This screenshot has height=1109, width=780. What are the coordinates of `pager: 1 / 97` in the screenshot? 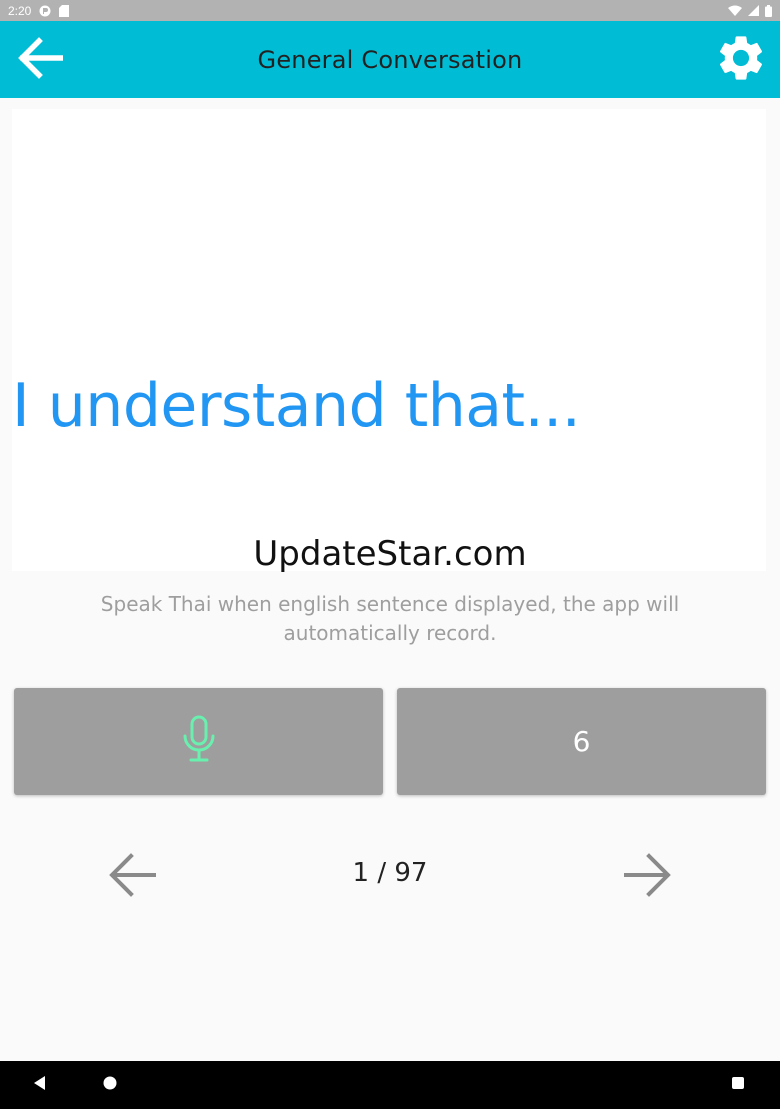 It's located at (390, 876).